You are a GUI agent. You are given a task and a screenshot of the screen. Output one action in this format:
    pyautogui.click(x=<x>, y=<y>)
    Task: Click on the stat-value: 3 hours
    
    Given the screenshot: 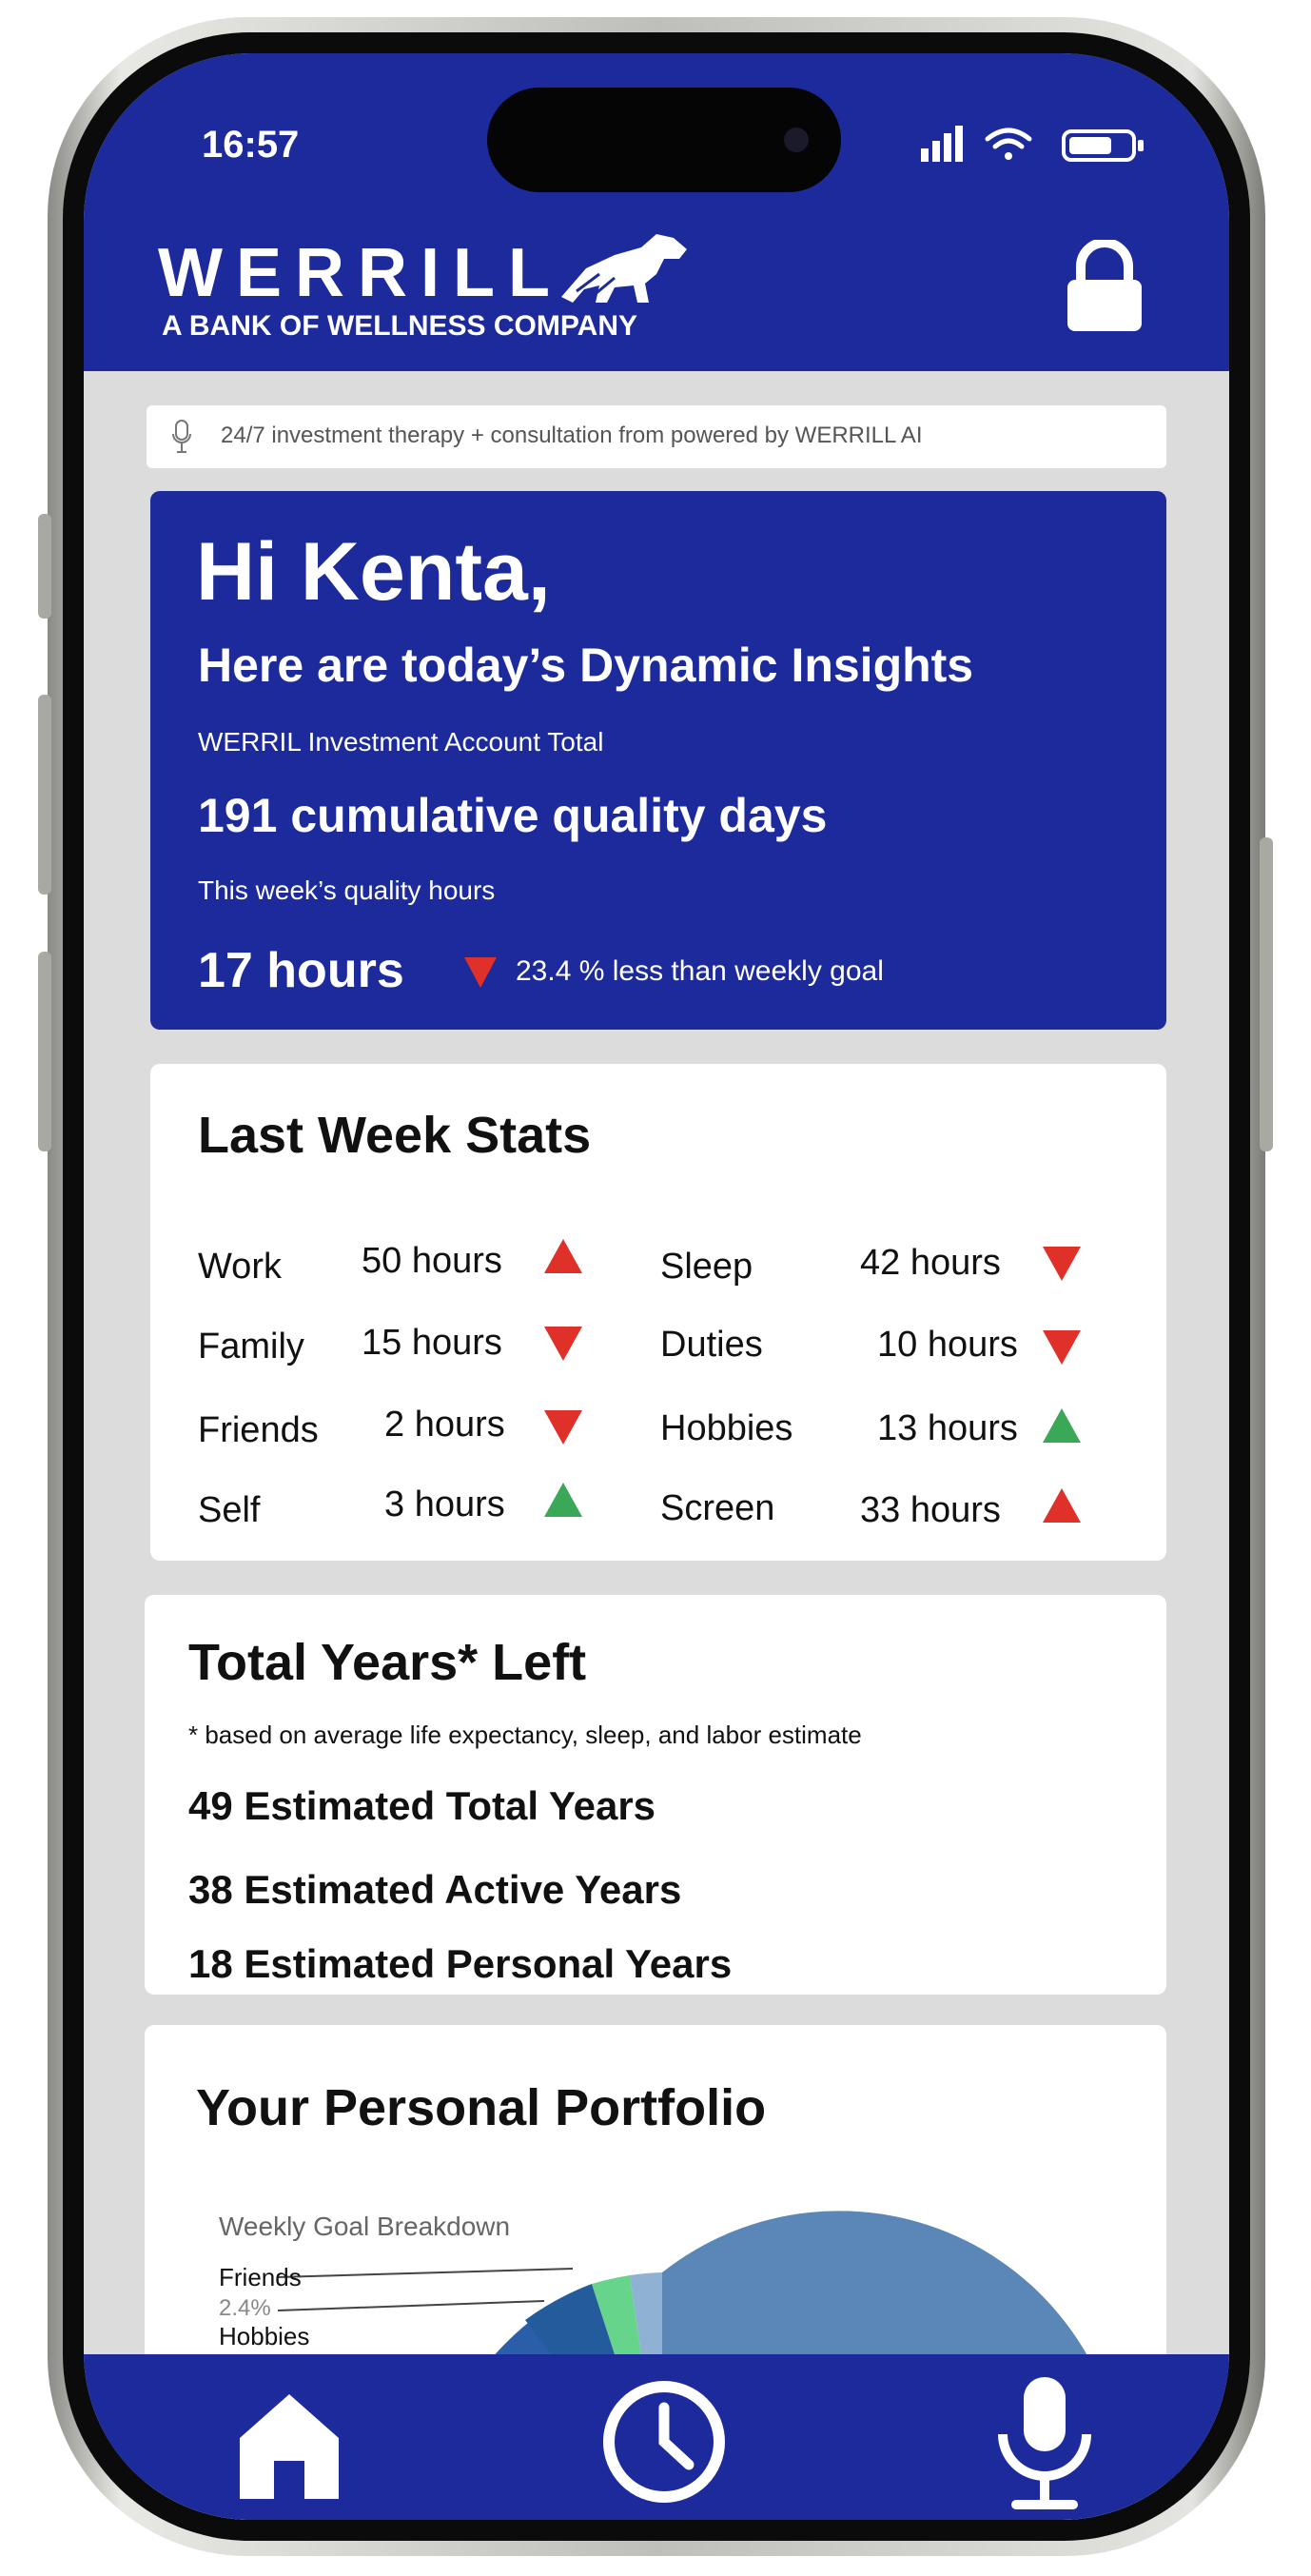 What is the action you would take?
    pyautogui.click(x=444, y=1504)
    